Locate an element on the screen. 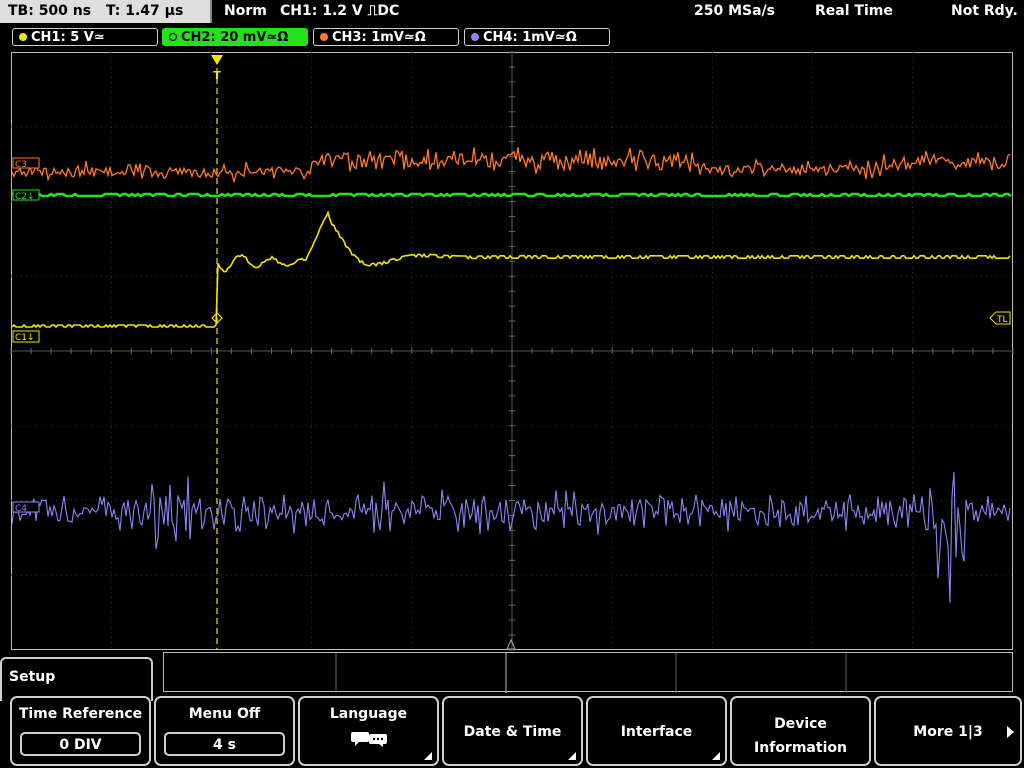 The width and height of the screenshot is (1024, 768). ch3-marker-label: C3 is located at coordinates (21, 165).